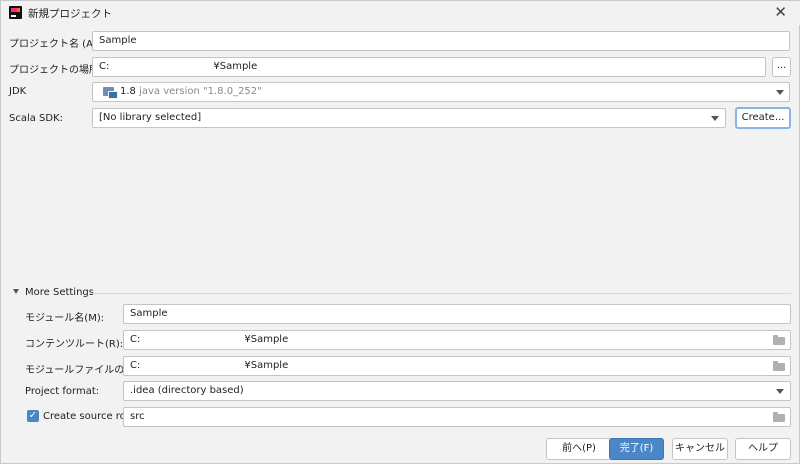 The width and height of the screenshot is (800, 464). What do you see at coordinates (62, 391) in the screenshot?
I see `project-format-label: Project format:` at bounding box center [62, 391].